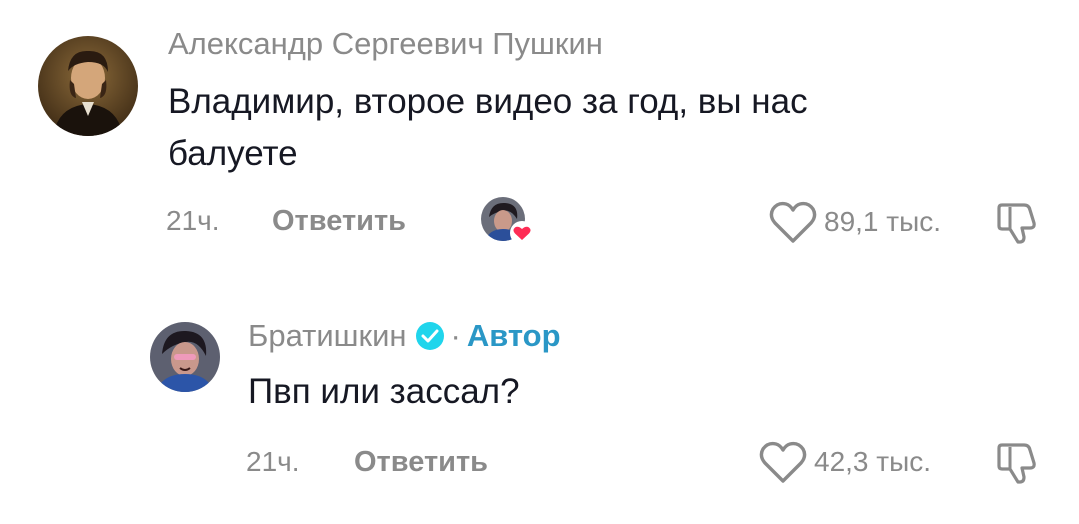 This screenshot has width=1079, height=524. Describe the element at coordinates (488, 101) in the screenshot. I see `comment-text-line: Владимир, второе видео за год, вы нас` at that location.